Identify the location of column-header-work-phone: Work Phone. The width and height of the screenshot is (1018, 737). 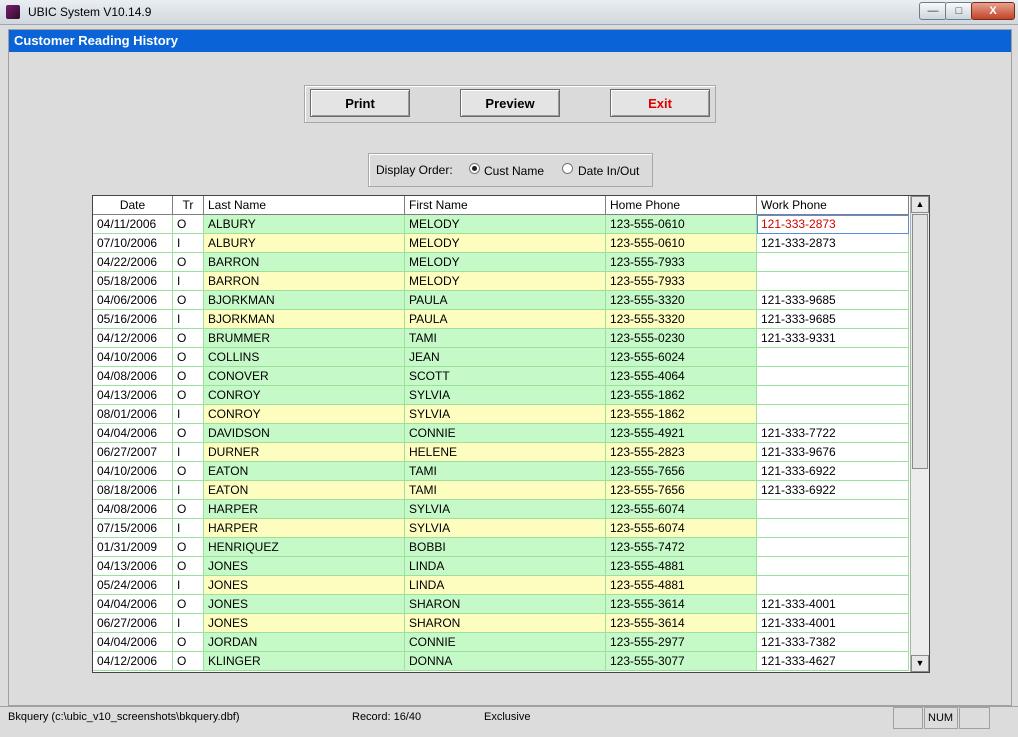
(833, 205).